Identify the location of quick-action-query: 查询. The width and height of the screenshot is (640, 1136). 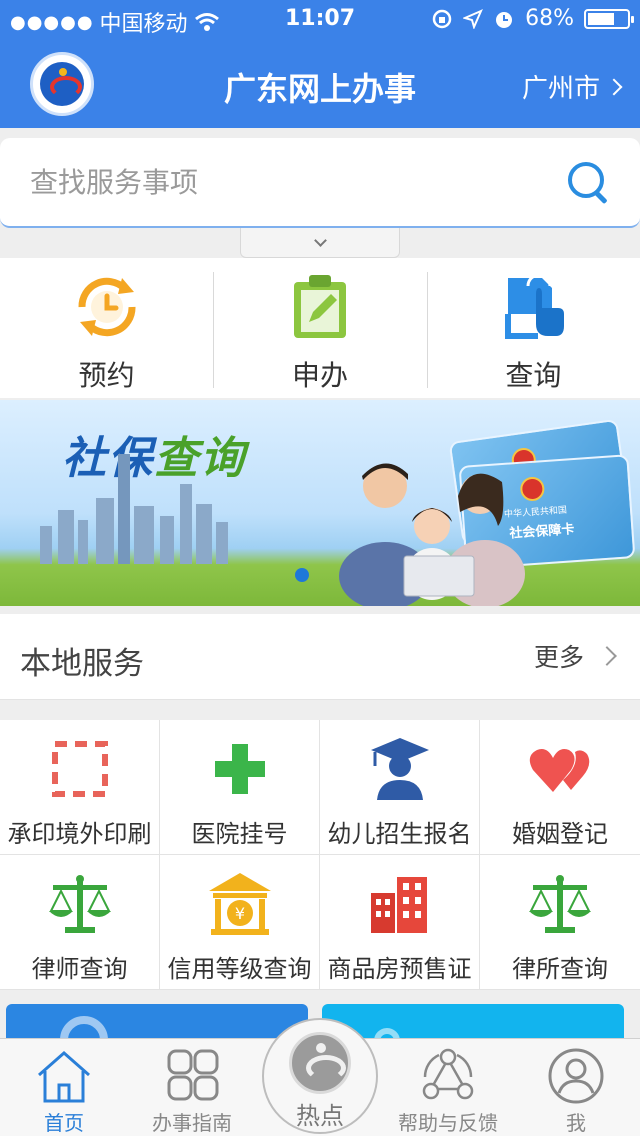
(533, 328).